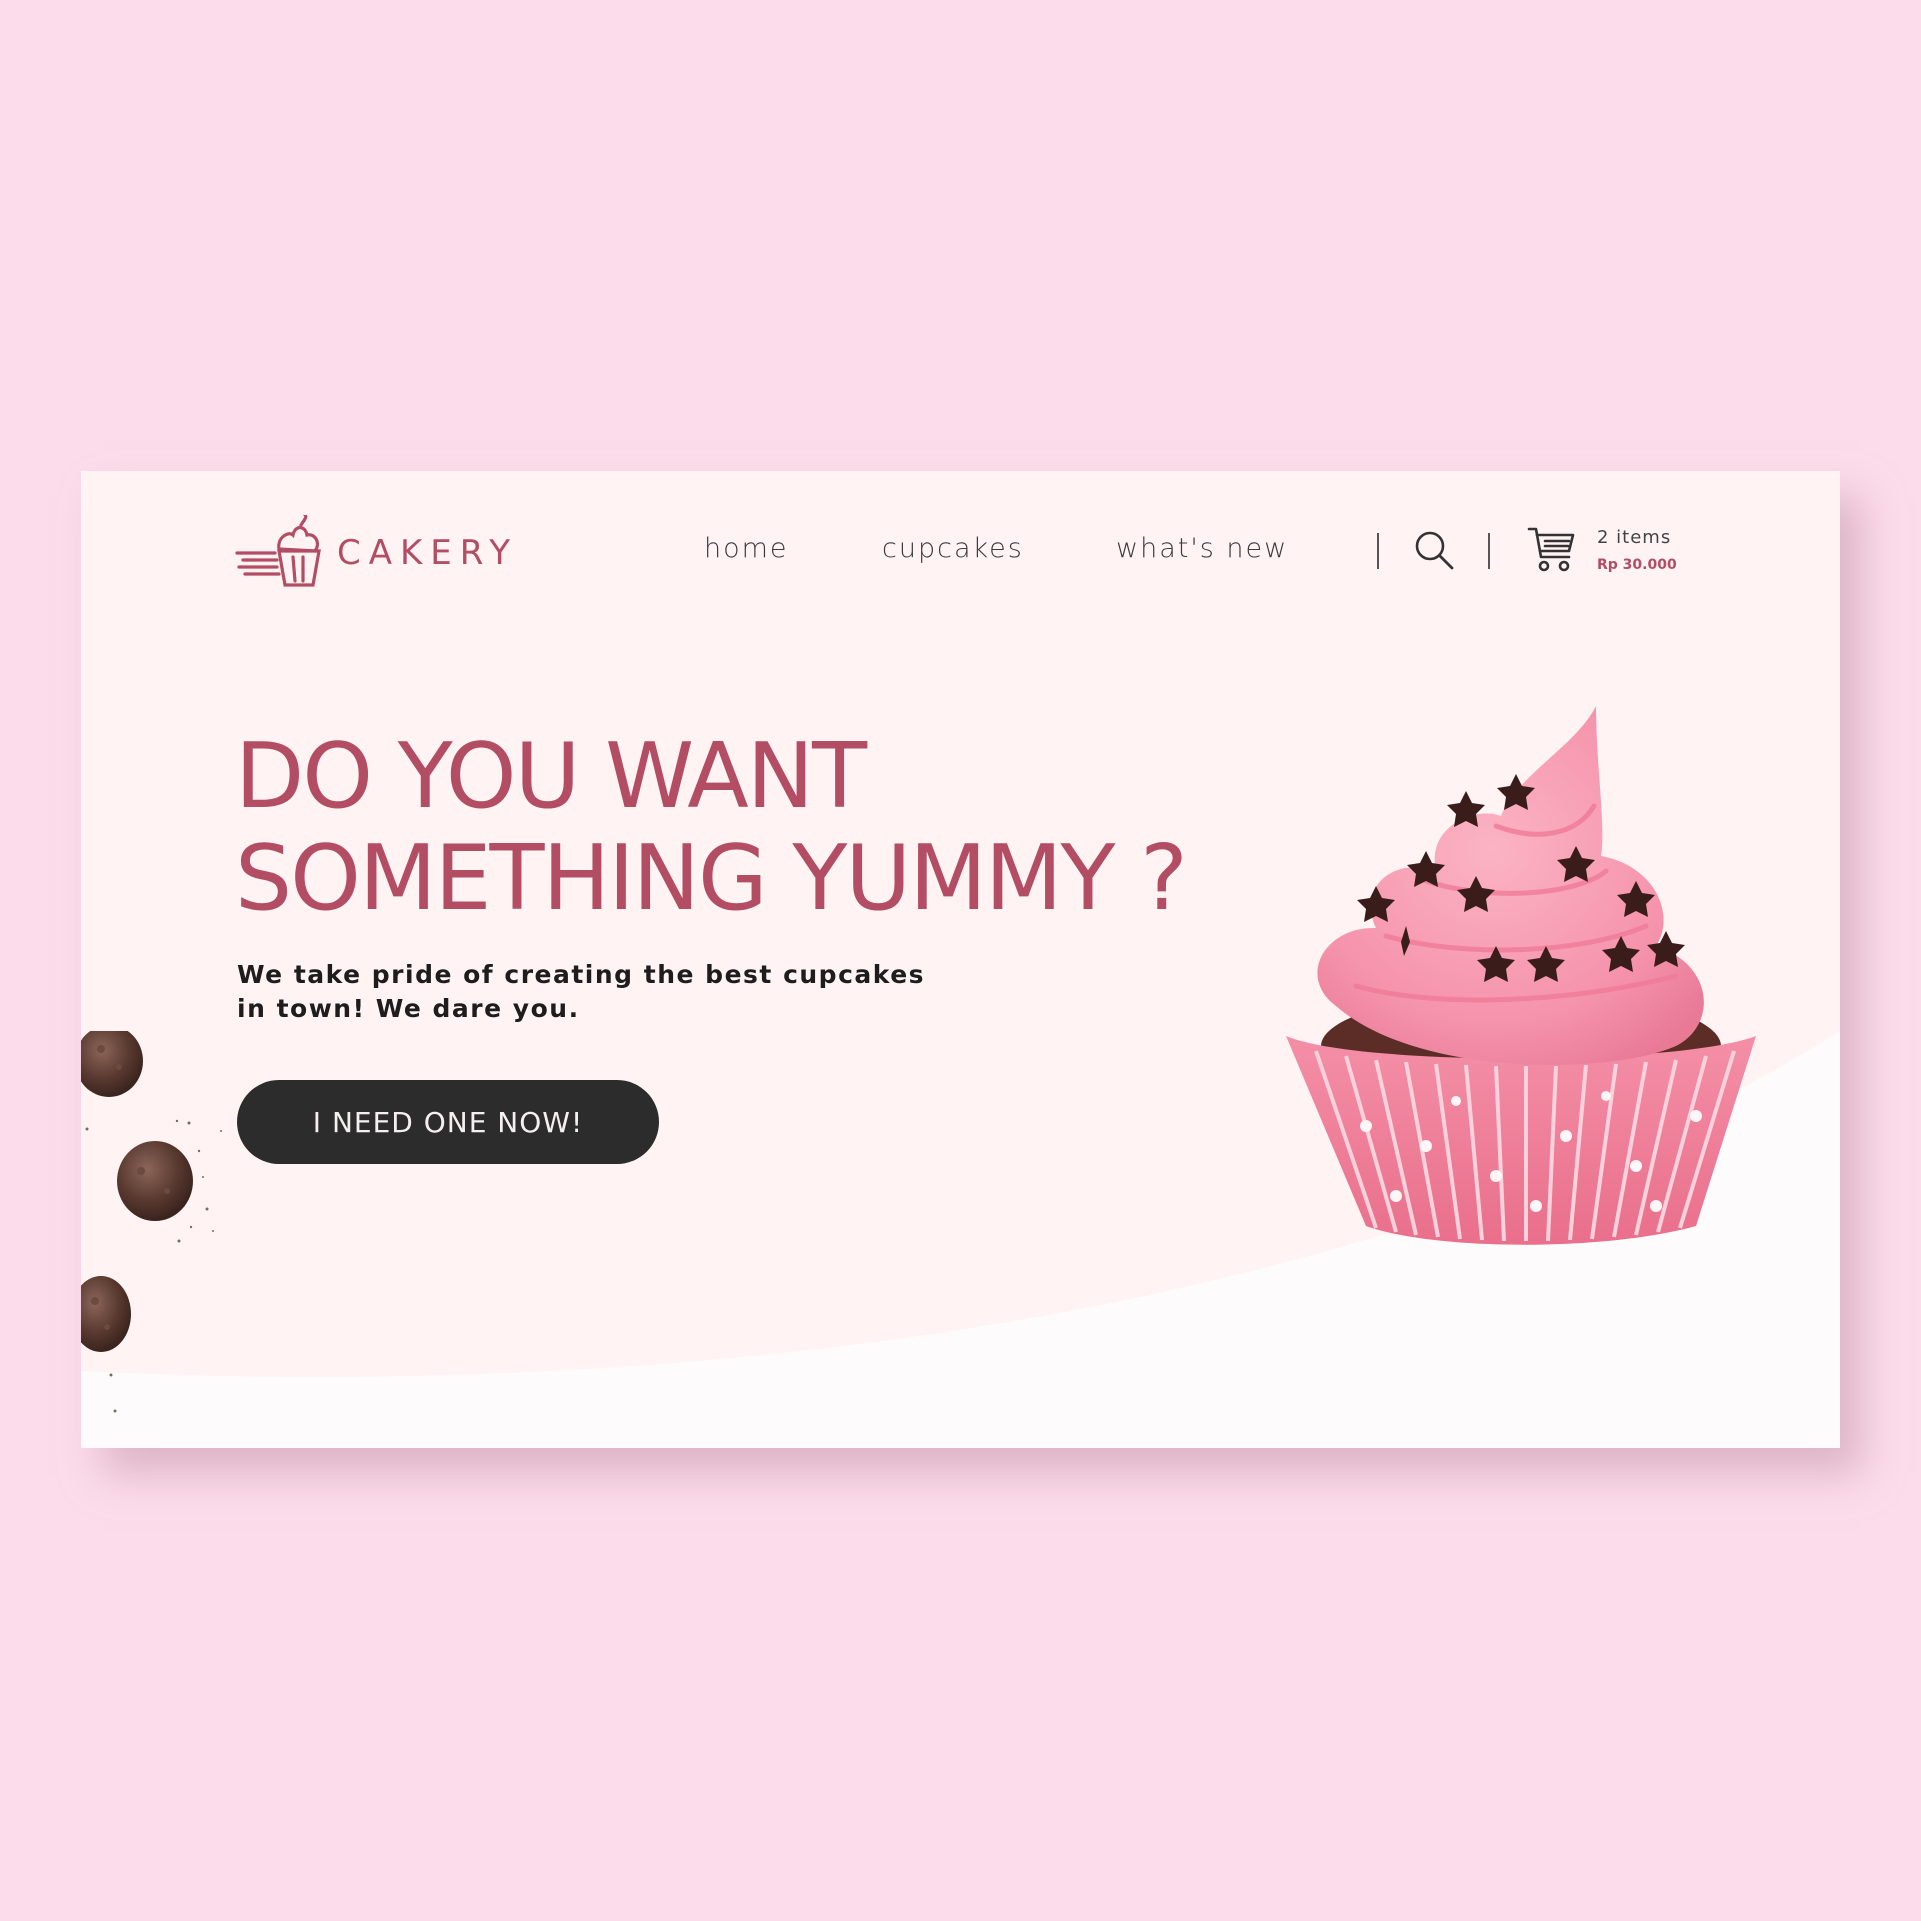  I want to click on subtext-line-2: in town! We dare you., so click(408, 1008).